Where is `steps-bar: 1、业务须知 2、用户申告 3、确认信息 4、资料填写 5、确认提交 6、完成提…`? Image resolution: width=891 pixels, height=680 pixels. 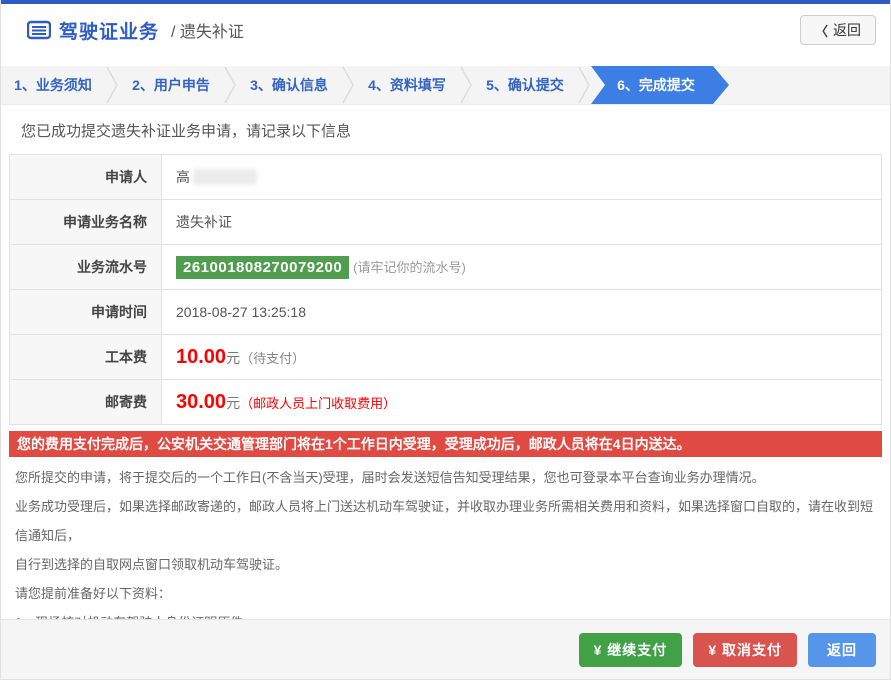 steps-bar: 1、业务须知 2、用户申告 3、确认信息 4、资料填写 5、确认提交 6、完成提… is located at coordinates (445, 85).